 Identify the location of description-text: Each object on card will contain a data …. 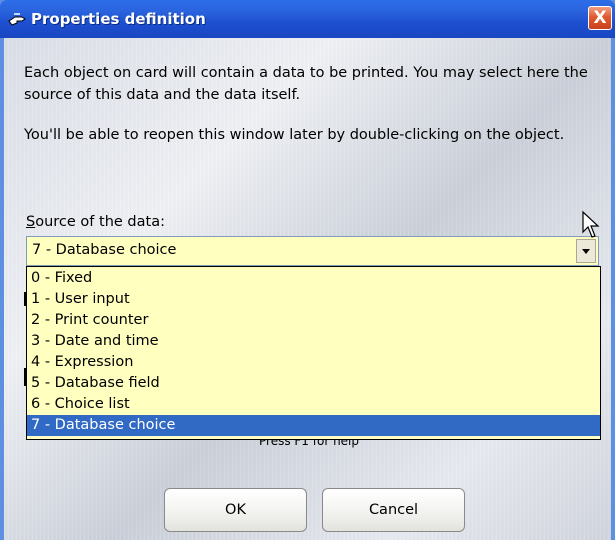
(306, 84).